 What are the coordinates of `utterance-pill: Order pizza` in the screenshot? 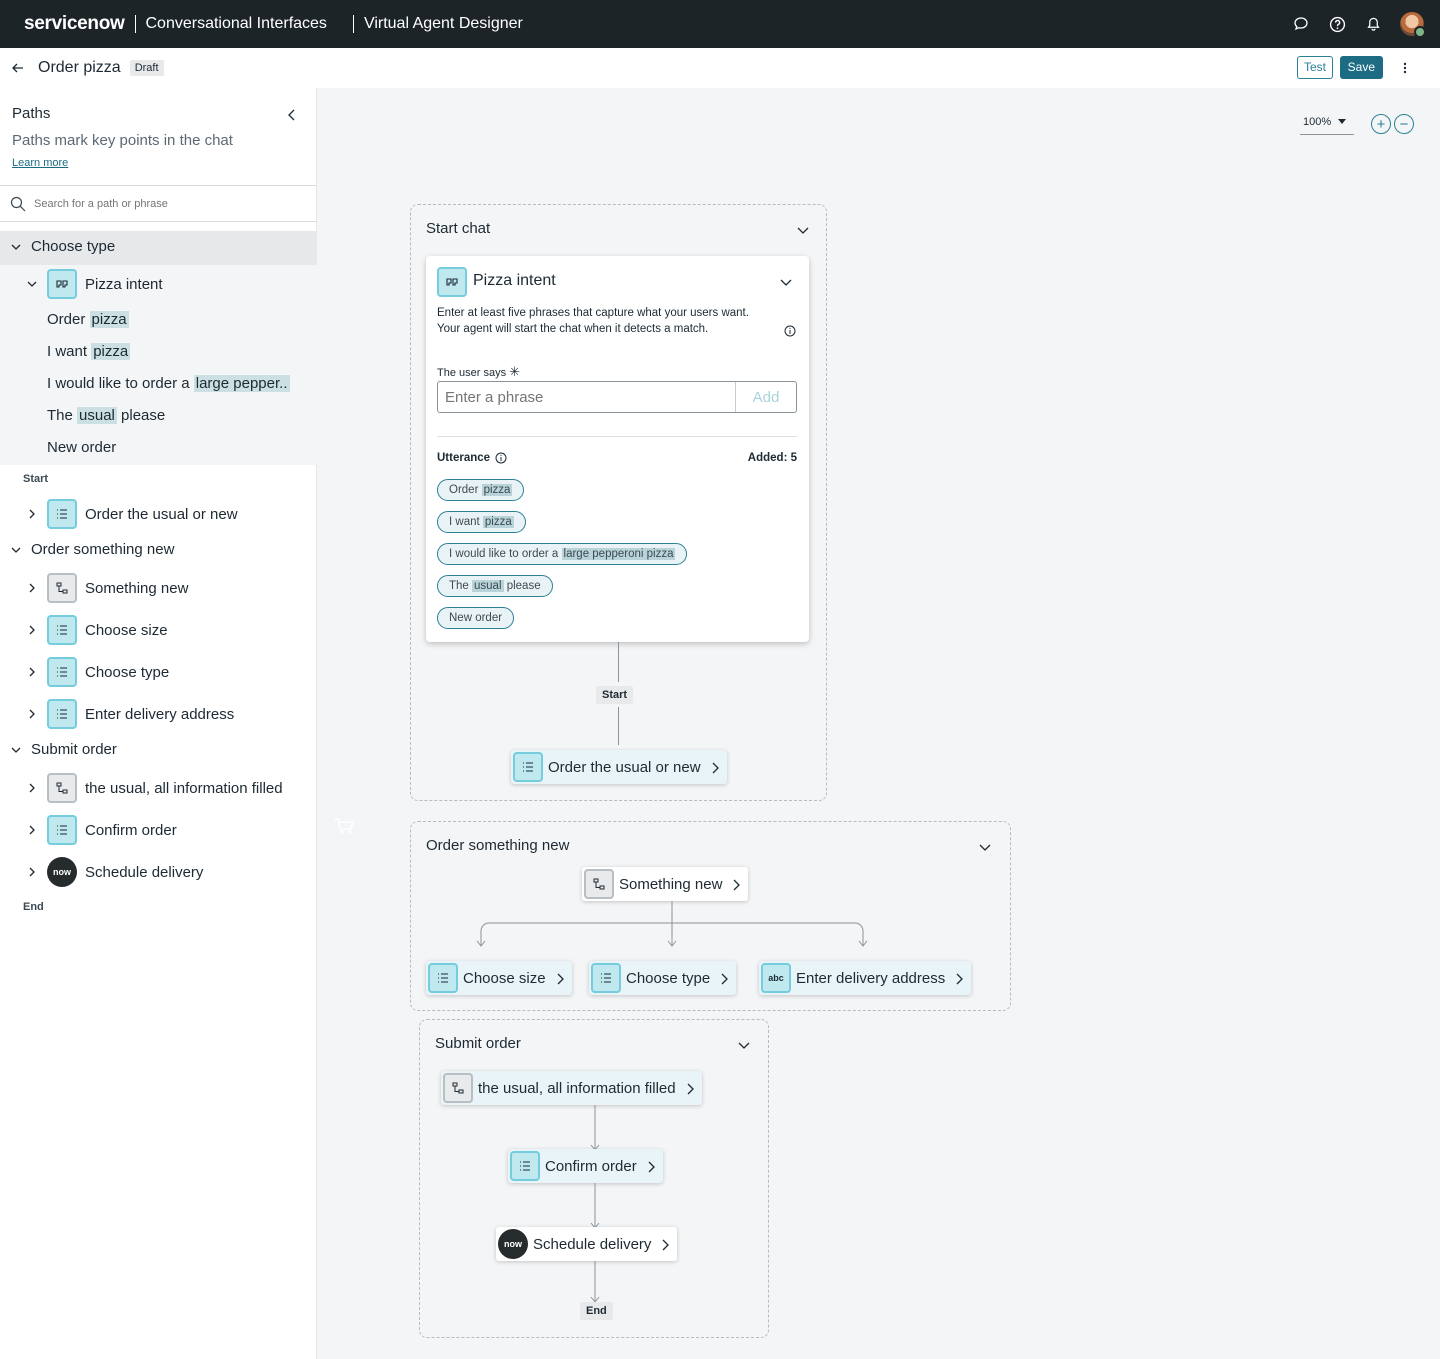 It's located at (481, 490).